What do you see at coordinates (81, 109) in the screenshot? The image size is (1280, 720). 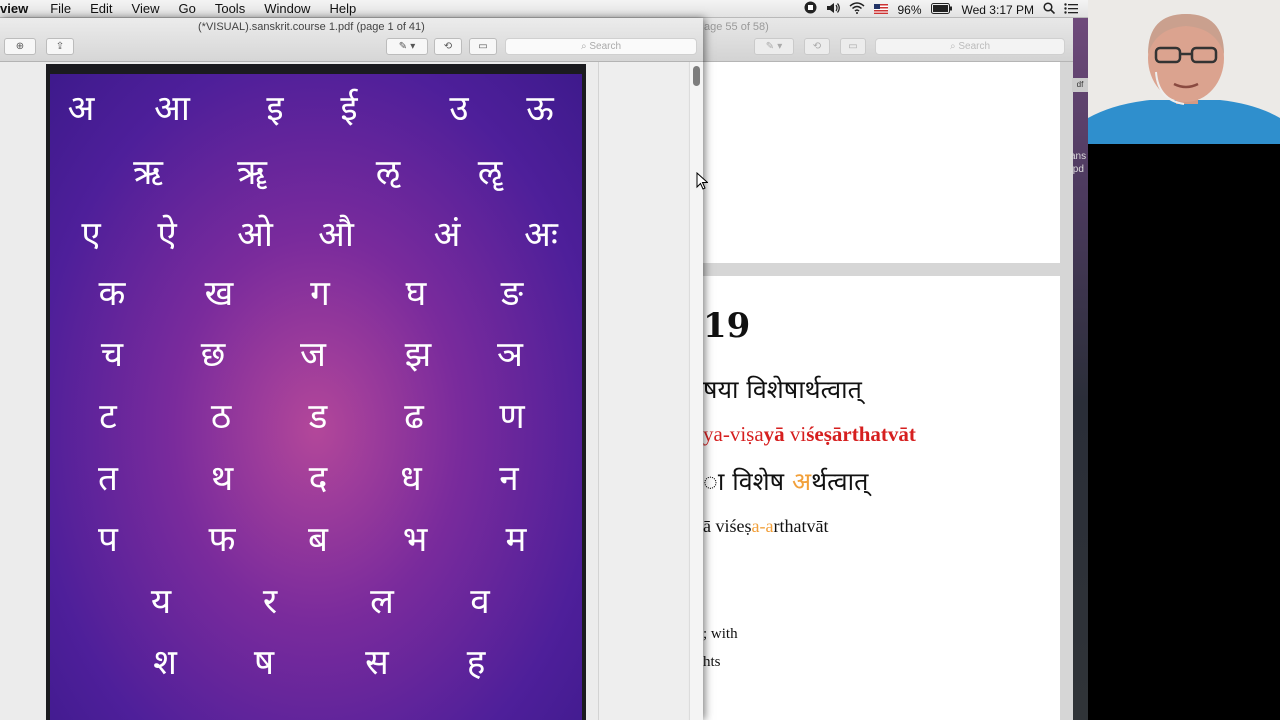 I see `devanagari-letter: अ` at bounding box center [81, 109].